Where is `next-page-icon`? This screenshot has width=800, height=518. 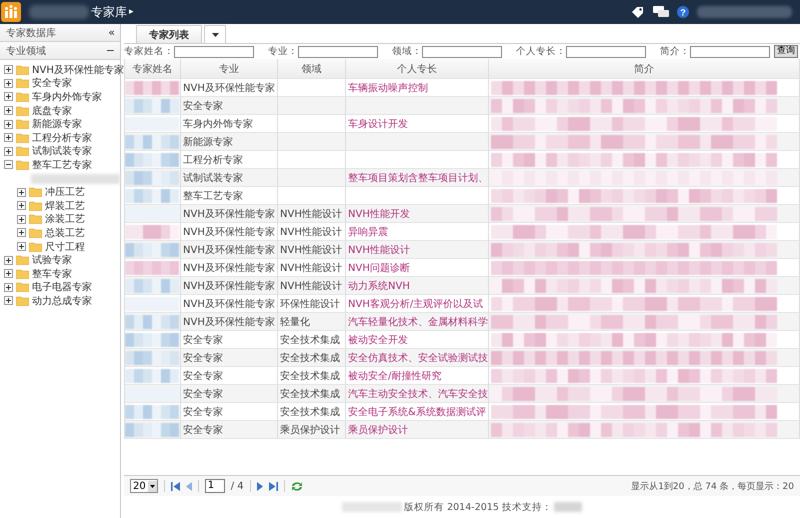
next-page-icon is located at coordinates (259, 486).